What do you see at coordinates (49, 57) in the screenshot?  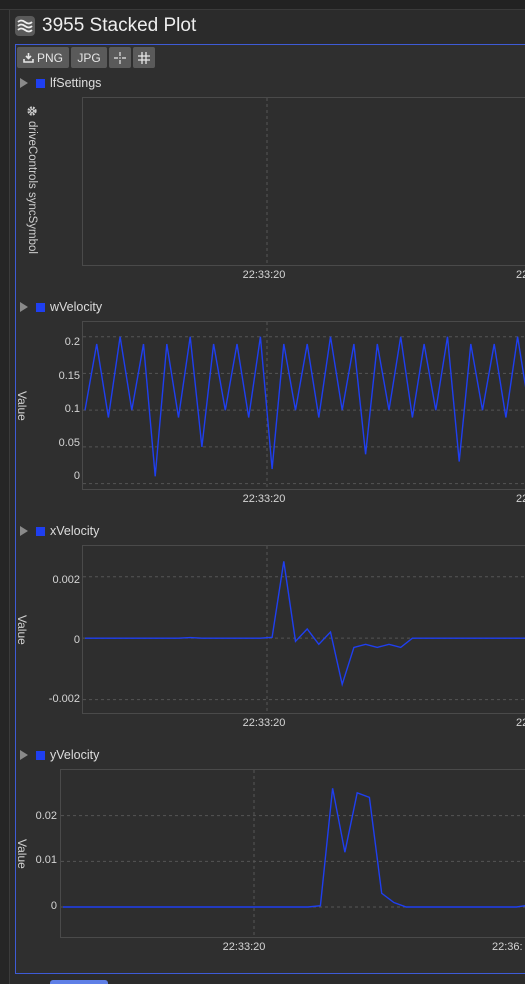 I see `png-label: PNG` at bounding box center [49, 57].